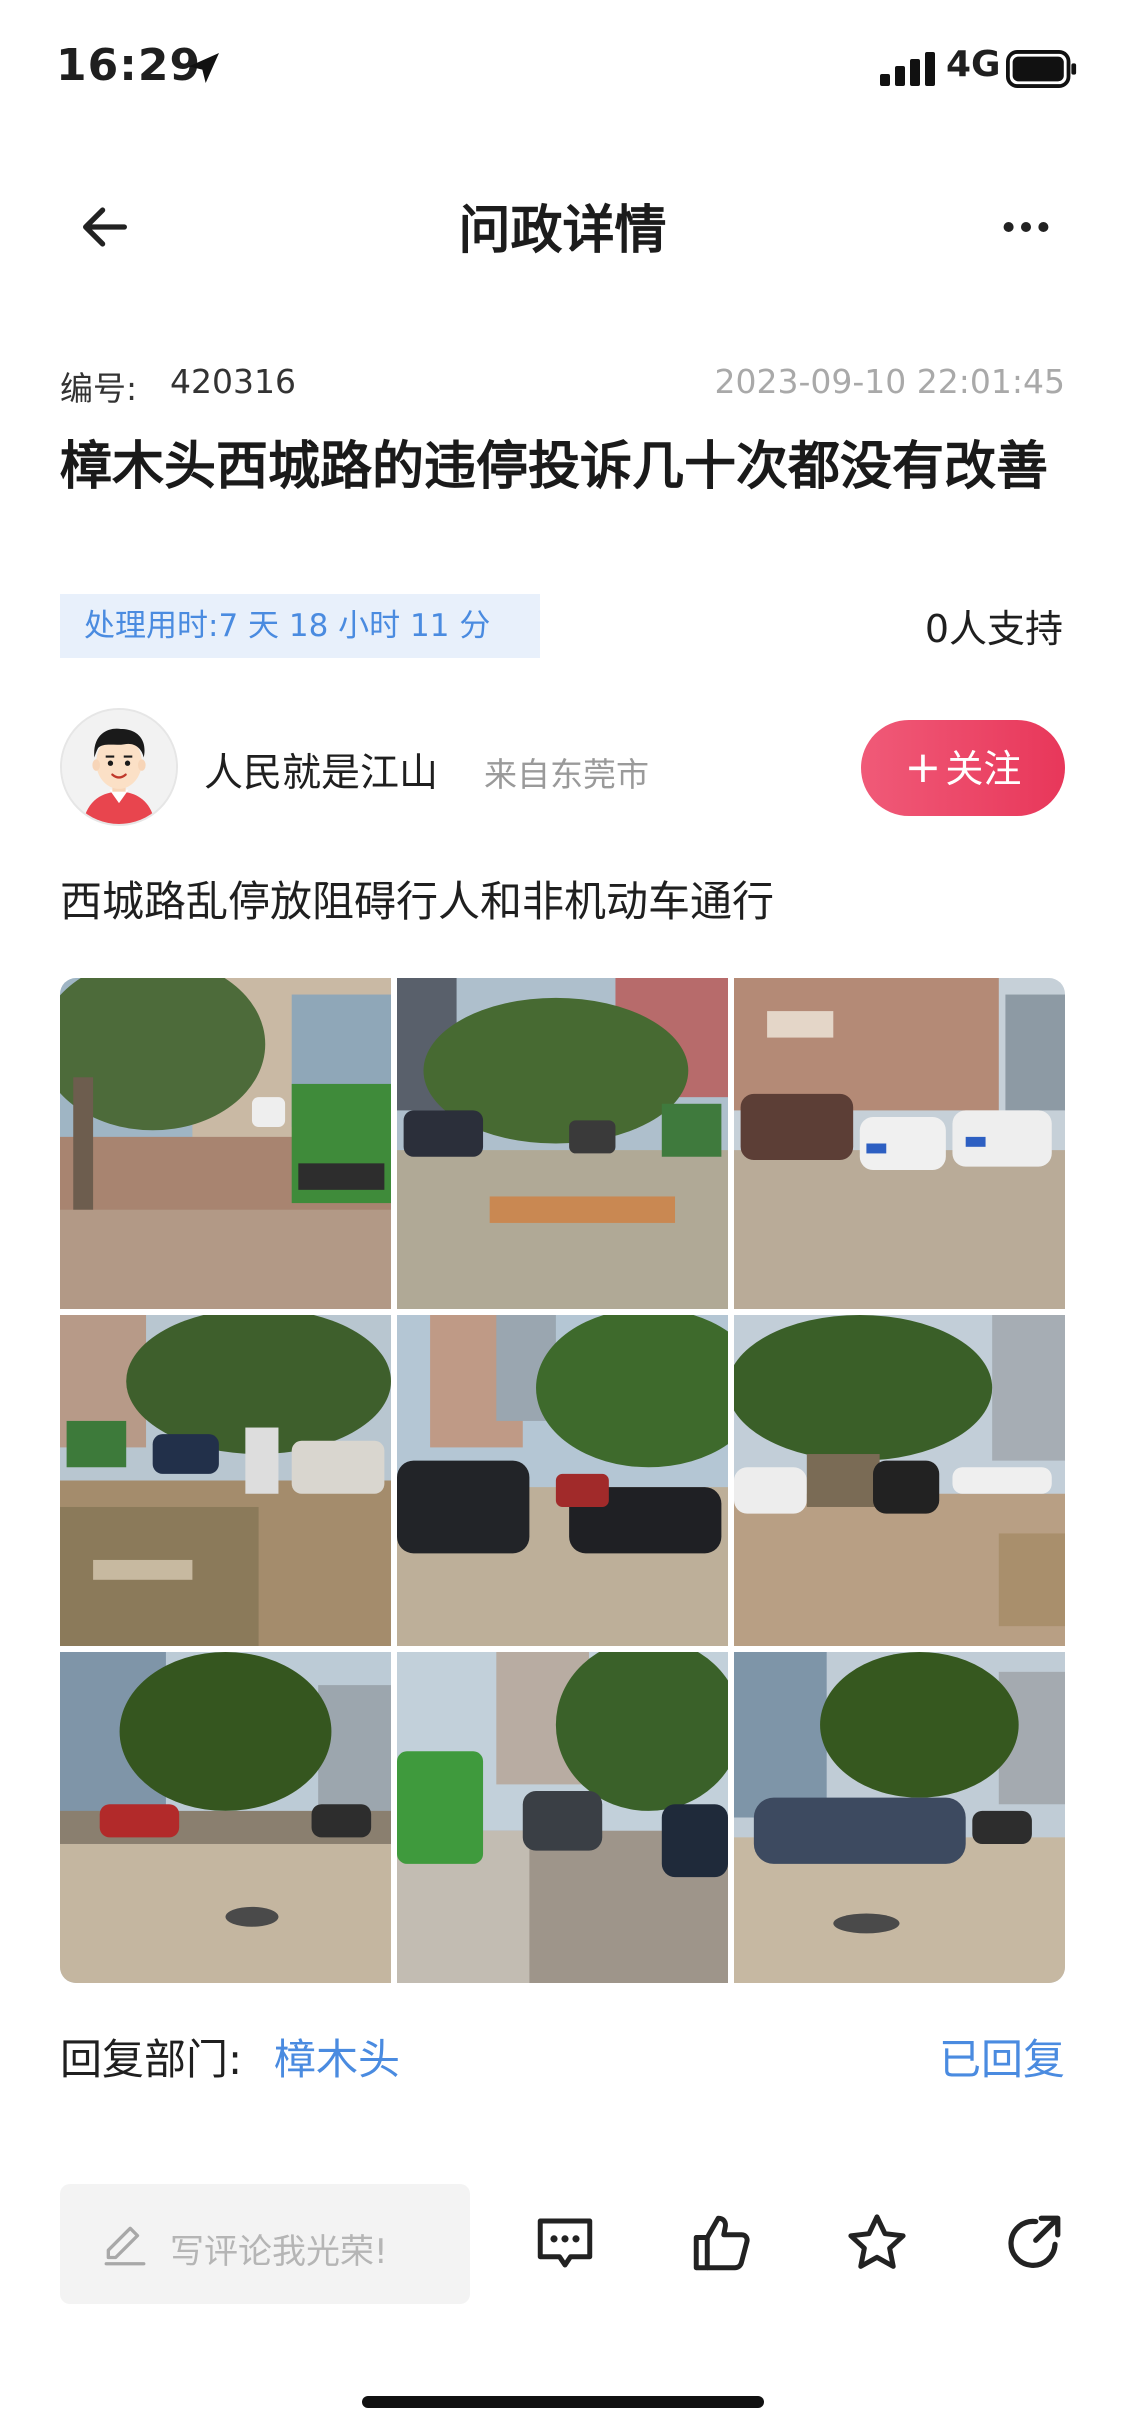 This screenshot has width=1125, height=2436. I want to click on follow-button: + 关注, so click(963, 768).